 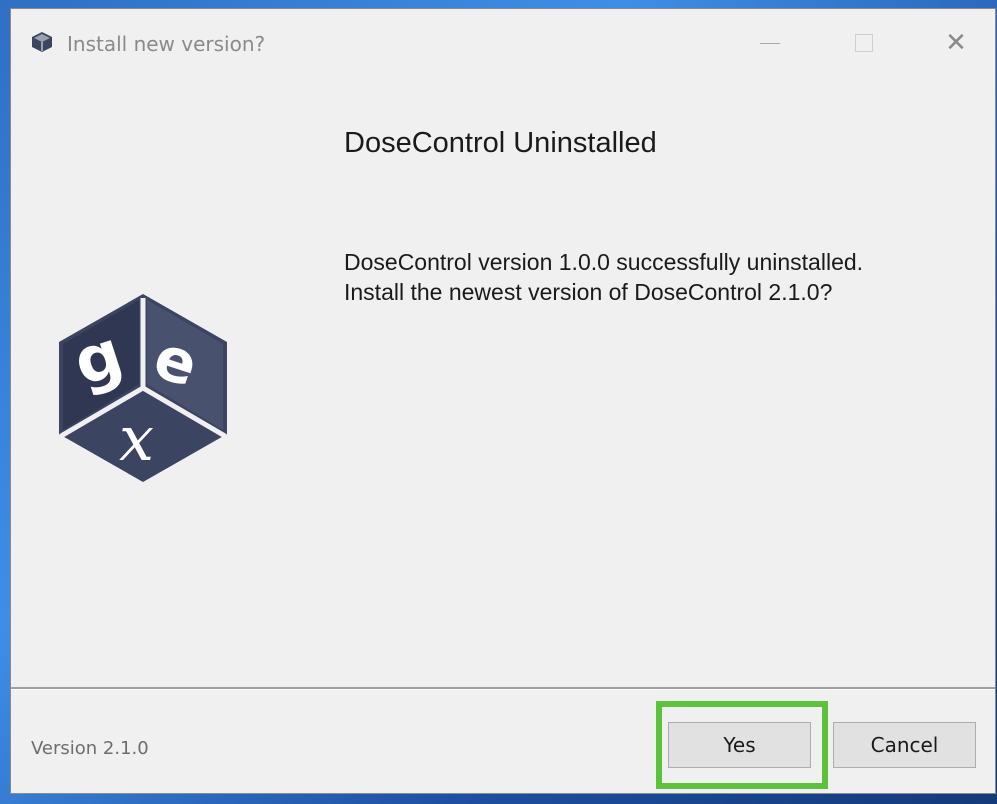 What do you see at coordinates (166, 44) in the screenshot?
I see `window-title: Install new version?` at bounding box center [166, 44].